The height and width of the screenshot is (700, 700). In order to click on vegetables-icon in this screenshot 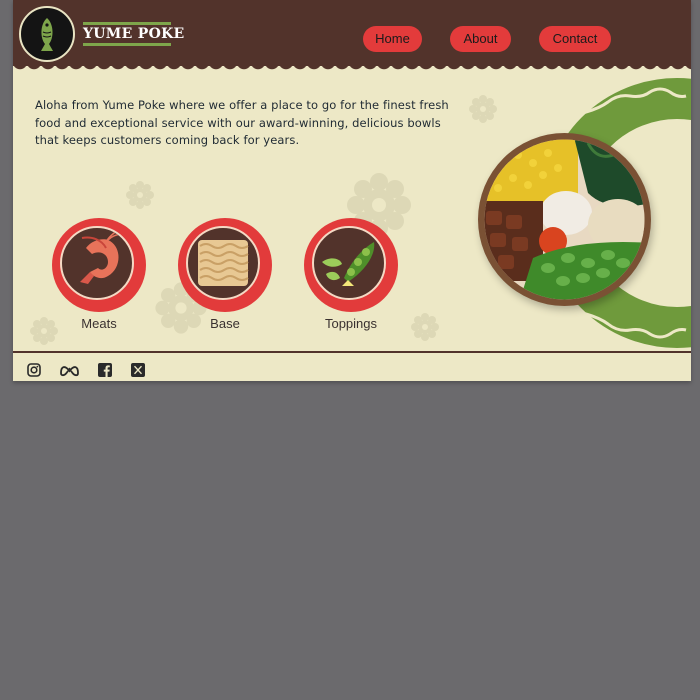, I will do `click(348, 264)`.